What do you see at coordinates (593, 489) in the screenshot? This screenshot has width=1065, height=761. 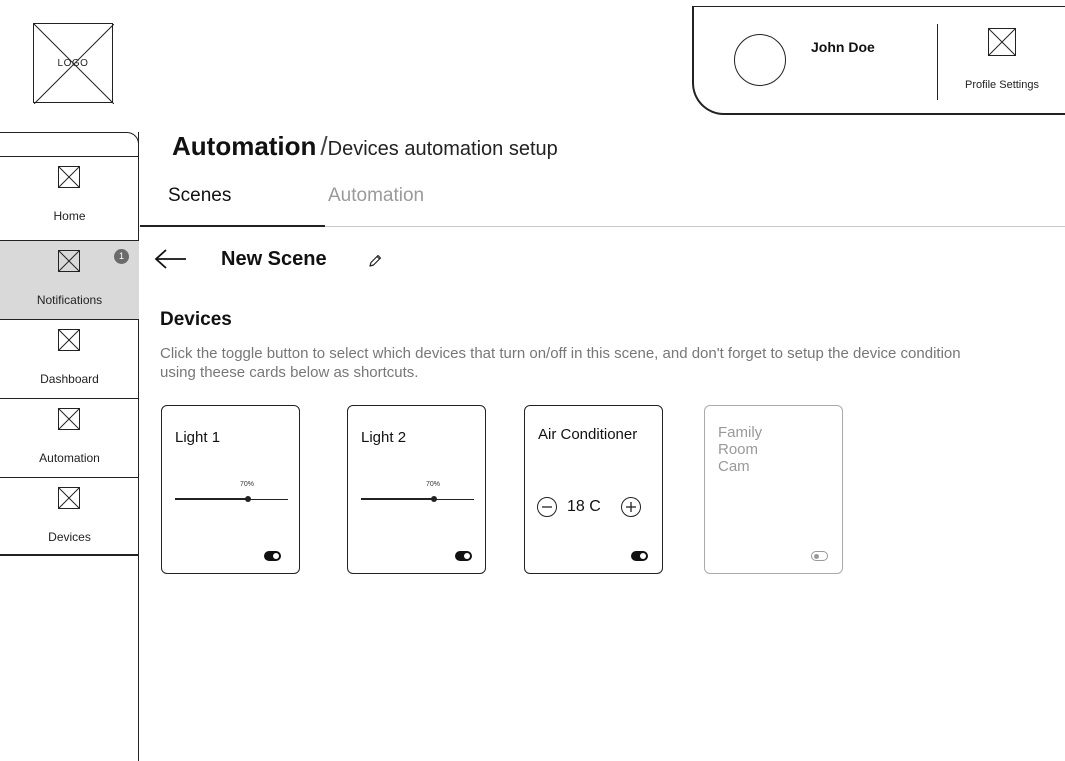 I see `device-card-air-conditioner: Air Conditioner 18 C` at bounding box center [593, 489].